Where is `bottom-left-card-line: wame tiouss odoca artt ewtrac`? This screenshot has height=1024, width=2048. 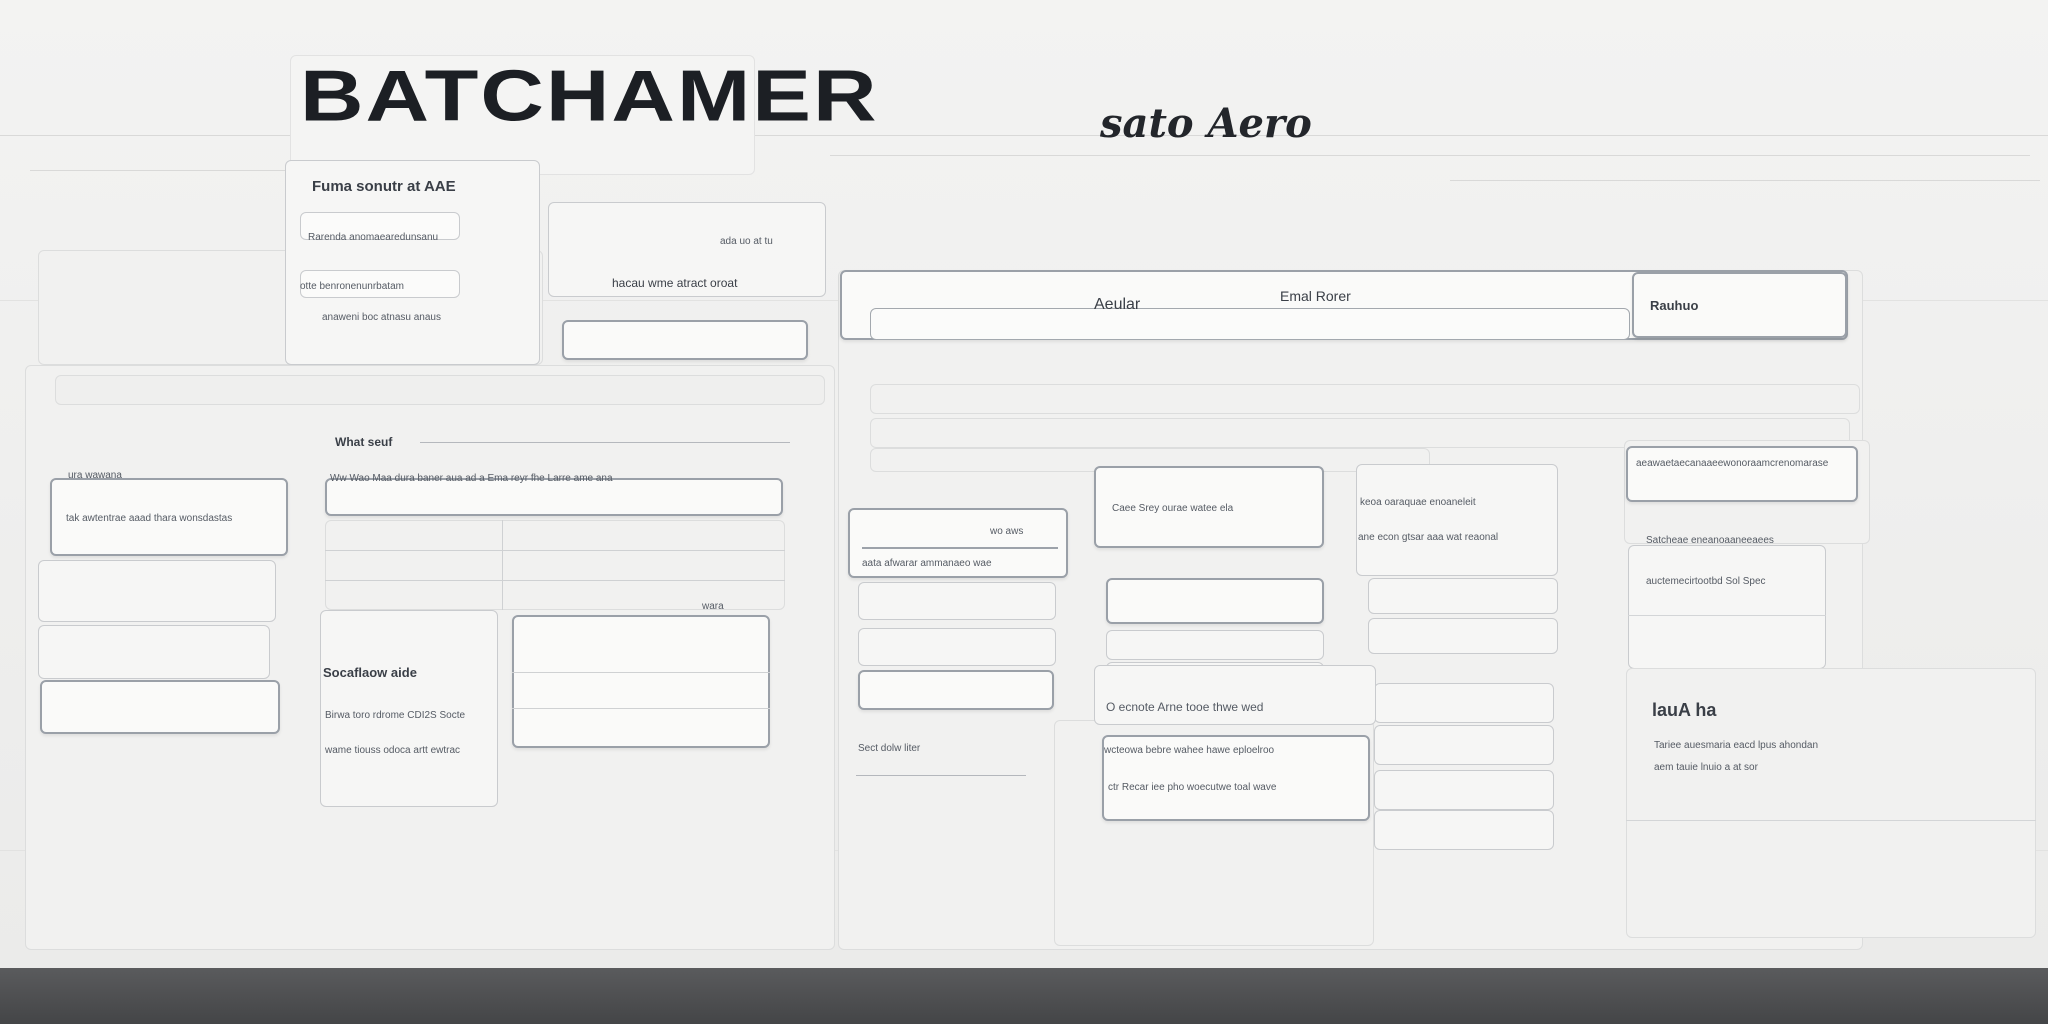
bottom-left-card-line: wame tiouss odoca artt ewtrac is located at coordinates (393, 750).